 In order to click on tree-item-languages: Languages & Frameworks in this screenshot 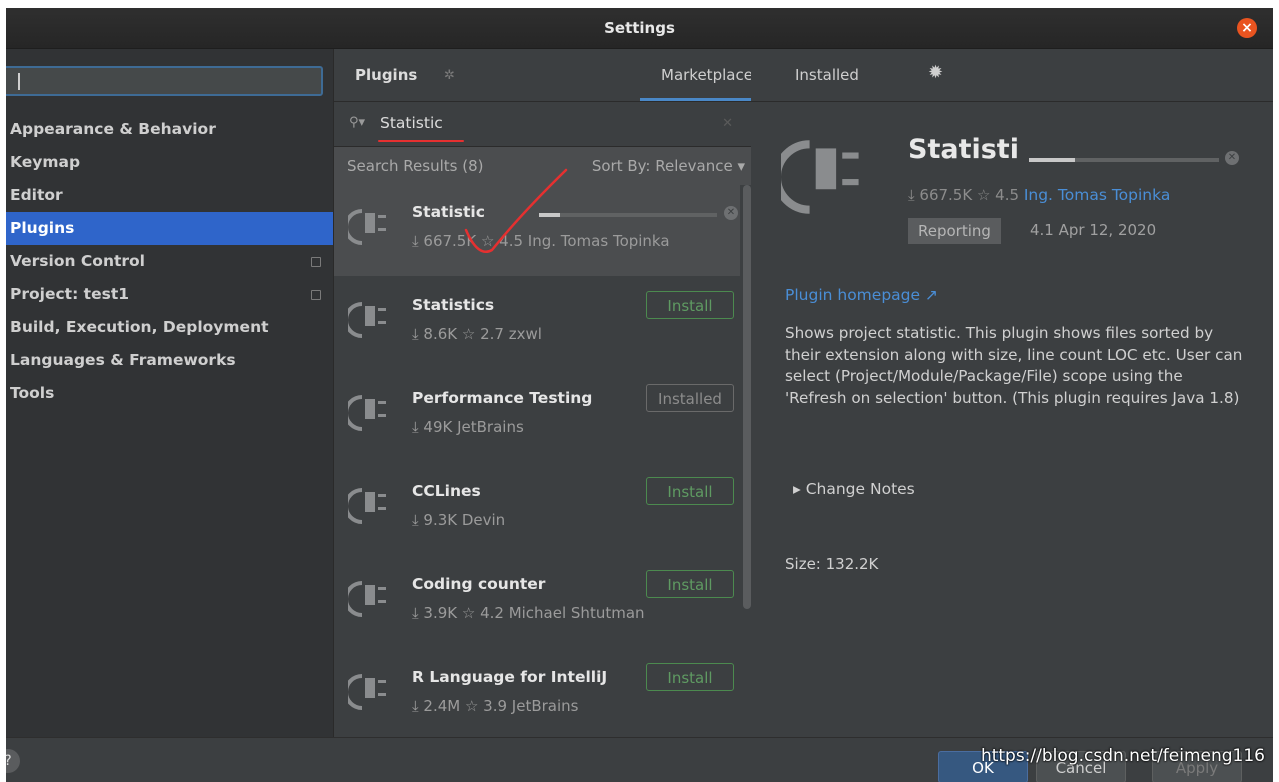, I will do `click(169, 360)`.